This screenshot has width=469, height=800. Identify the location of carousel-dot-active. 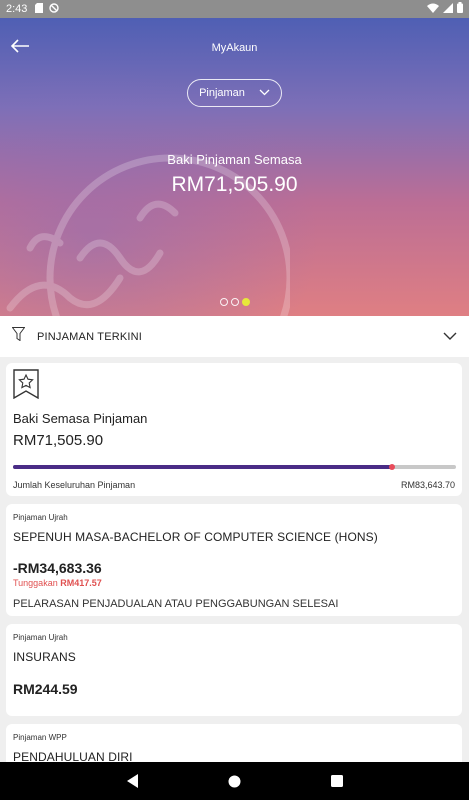
(245, 302).